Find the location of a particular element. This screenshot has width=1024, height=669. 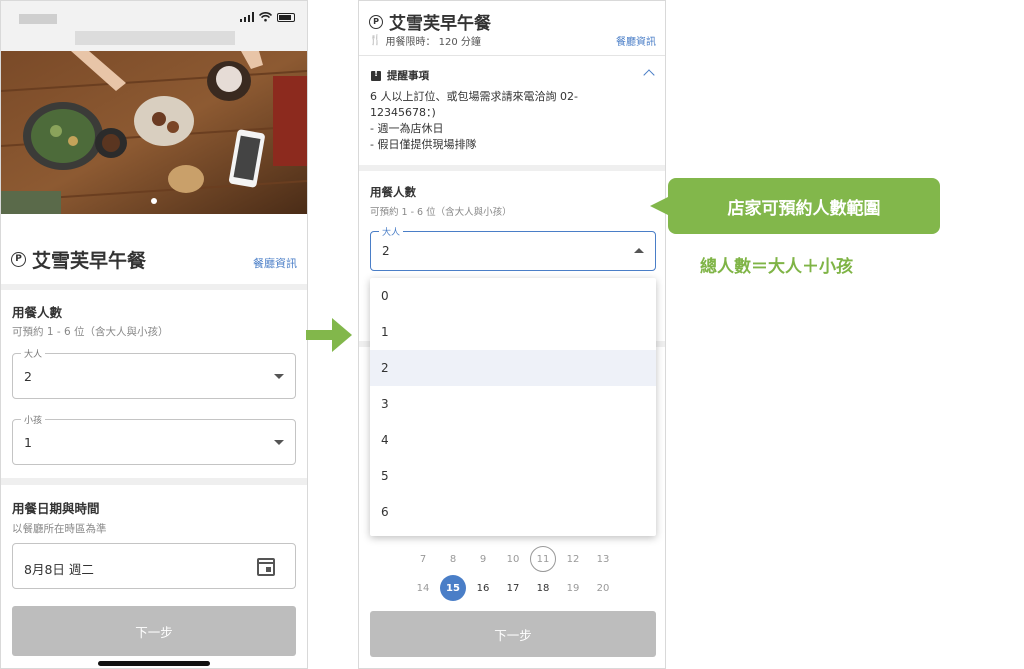

battery-icon is located at coordinates (286, 17).